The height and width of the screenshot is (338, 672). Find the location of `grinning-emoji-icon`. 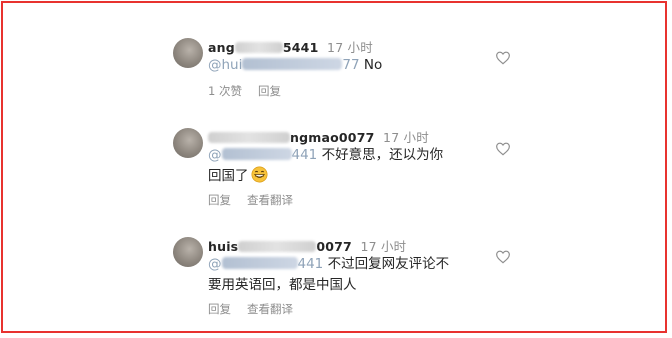

grinning-emoji-icon is located at coordinates (259, 174).